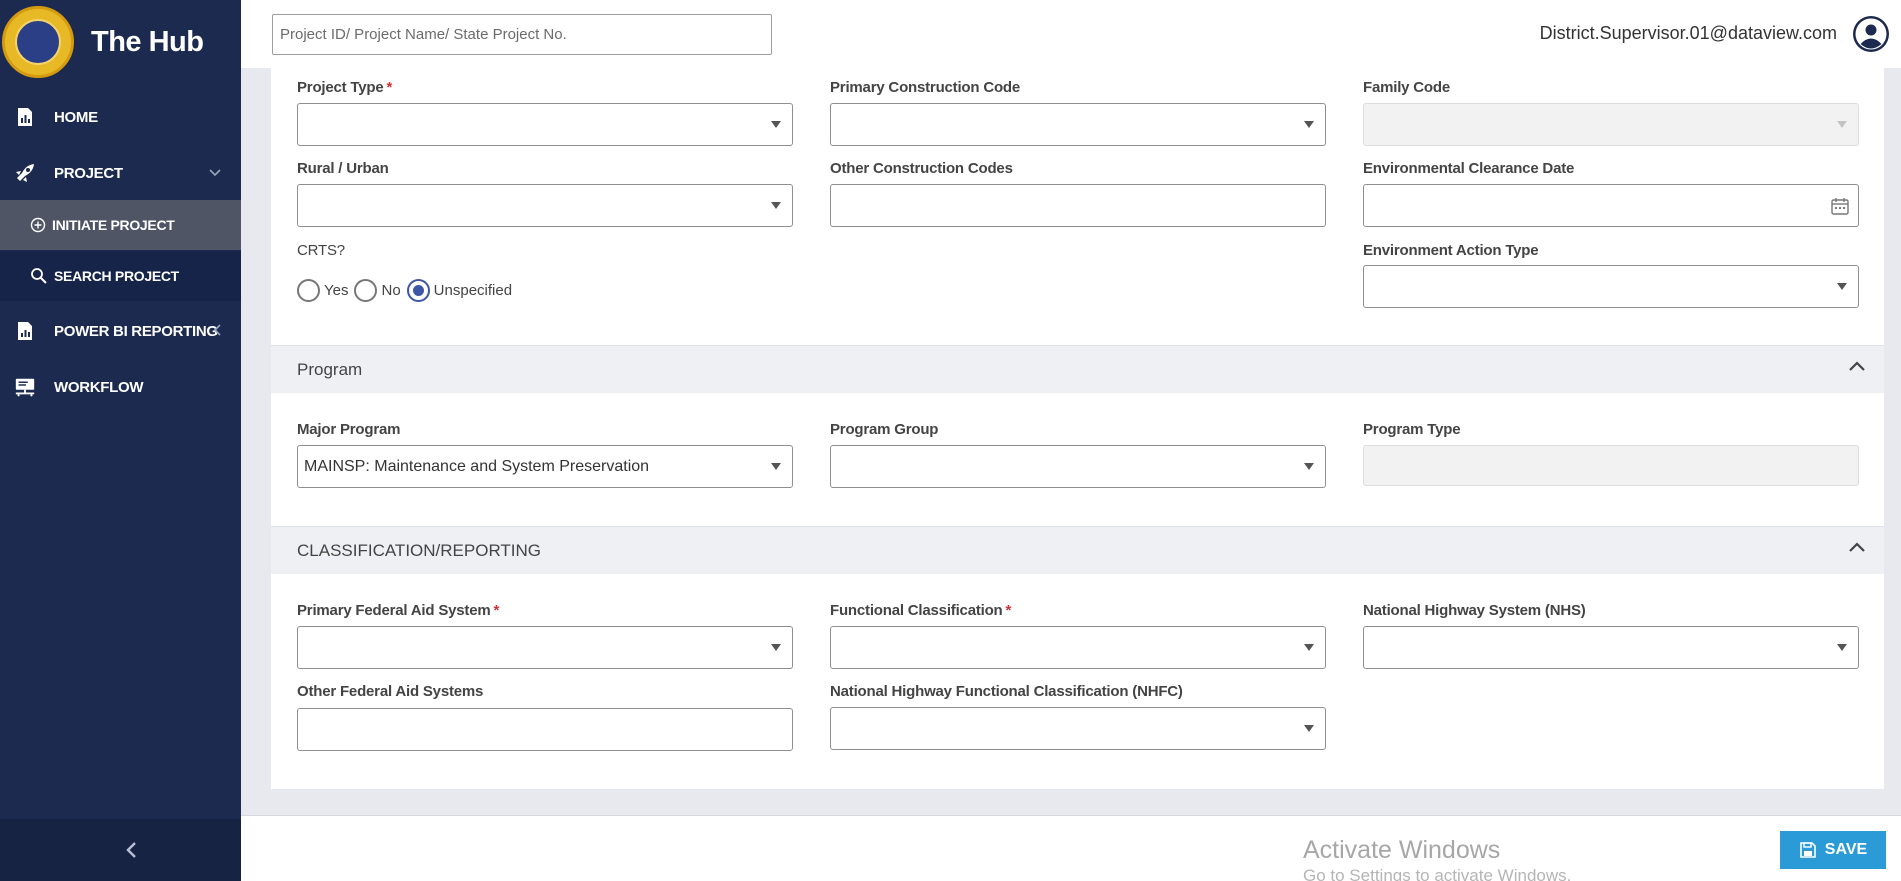 The image size is (1901, 881). Describe the element at coordinates (545, 729) in the screenshot. I see `other-federal-aid-systems-input` at that location.